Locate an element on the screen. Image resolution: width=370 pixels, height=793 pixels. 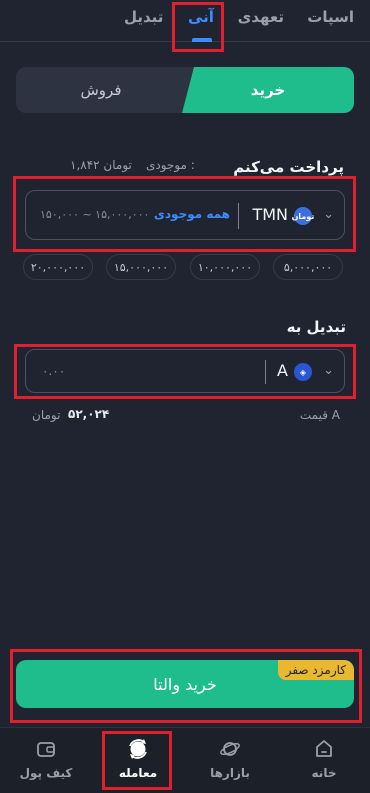
convert-label: تبدیل به is located at coordinates (316, 327).